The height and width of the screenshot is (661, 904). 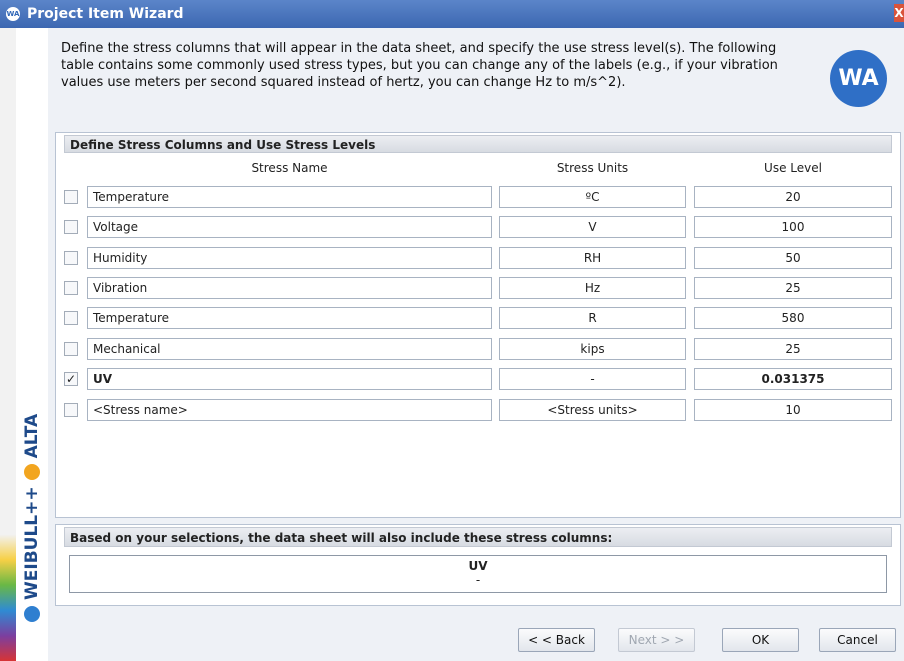 I want to click on use-level-field: 10, so click(x=793, y=410).